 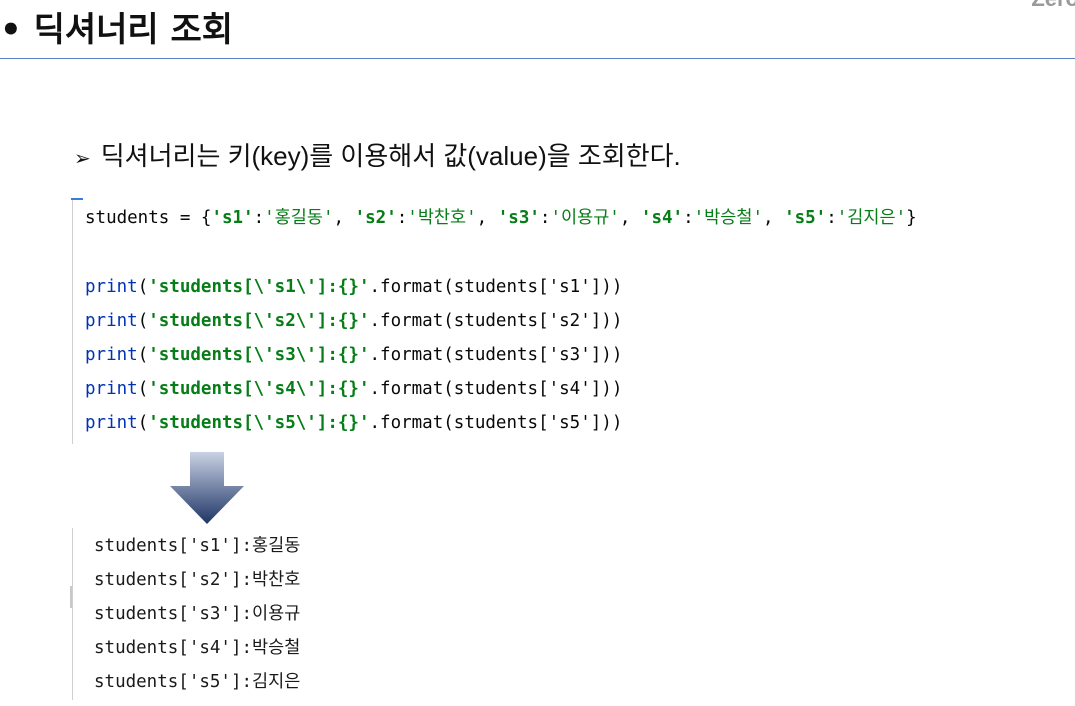 I want to click on dict-key: 's4', so click(x=662, y=218).